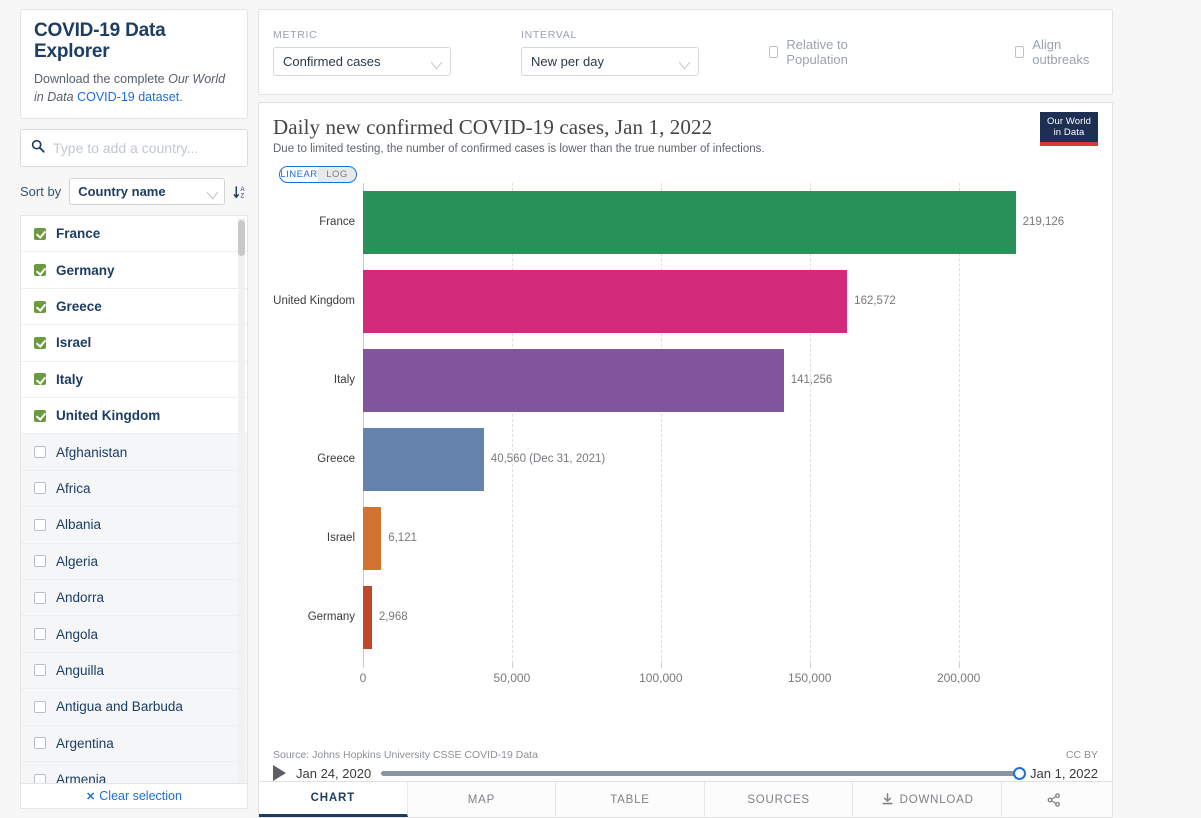 The height and width of the screenshot is (818, 1201). Describe the element at coordinates (482, 799) in the screenshot. I see `tab-map: MAP` at that location.